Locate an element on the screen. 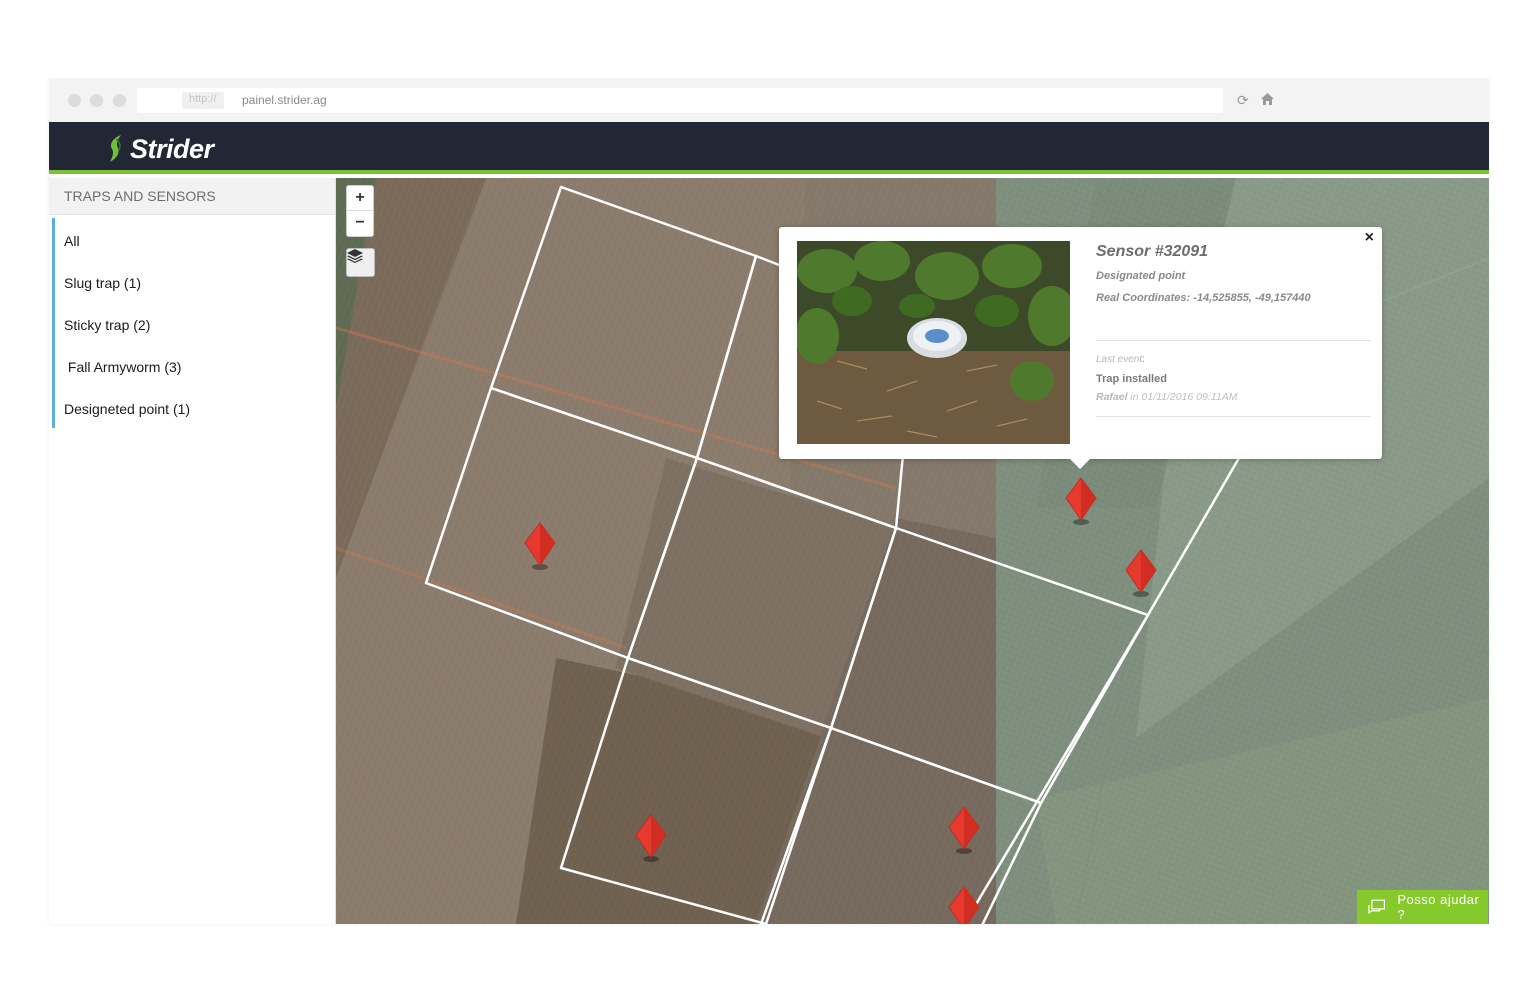 This screenshot has width=1540, height=1000. sidebar-title: TRAPS AND SENSORS is located at coordinates (192, 196).